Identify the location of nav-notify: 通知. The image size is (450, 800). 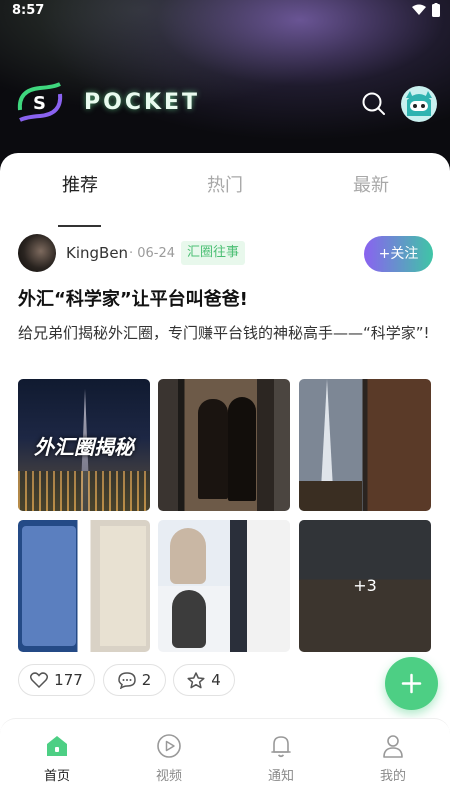
(281, 758).